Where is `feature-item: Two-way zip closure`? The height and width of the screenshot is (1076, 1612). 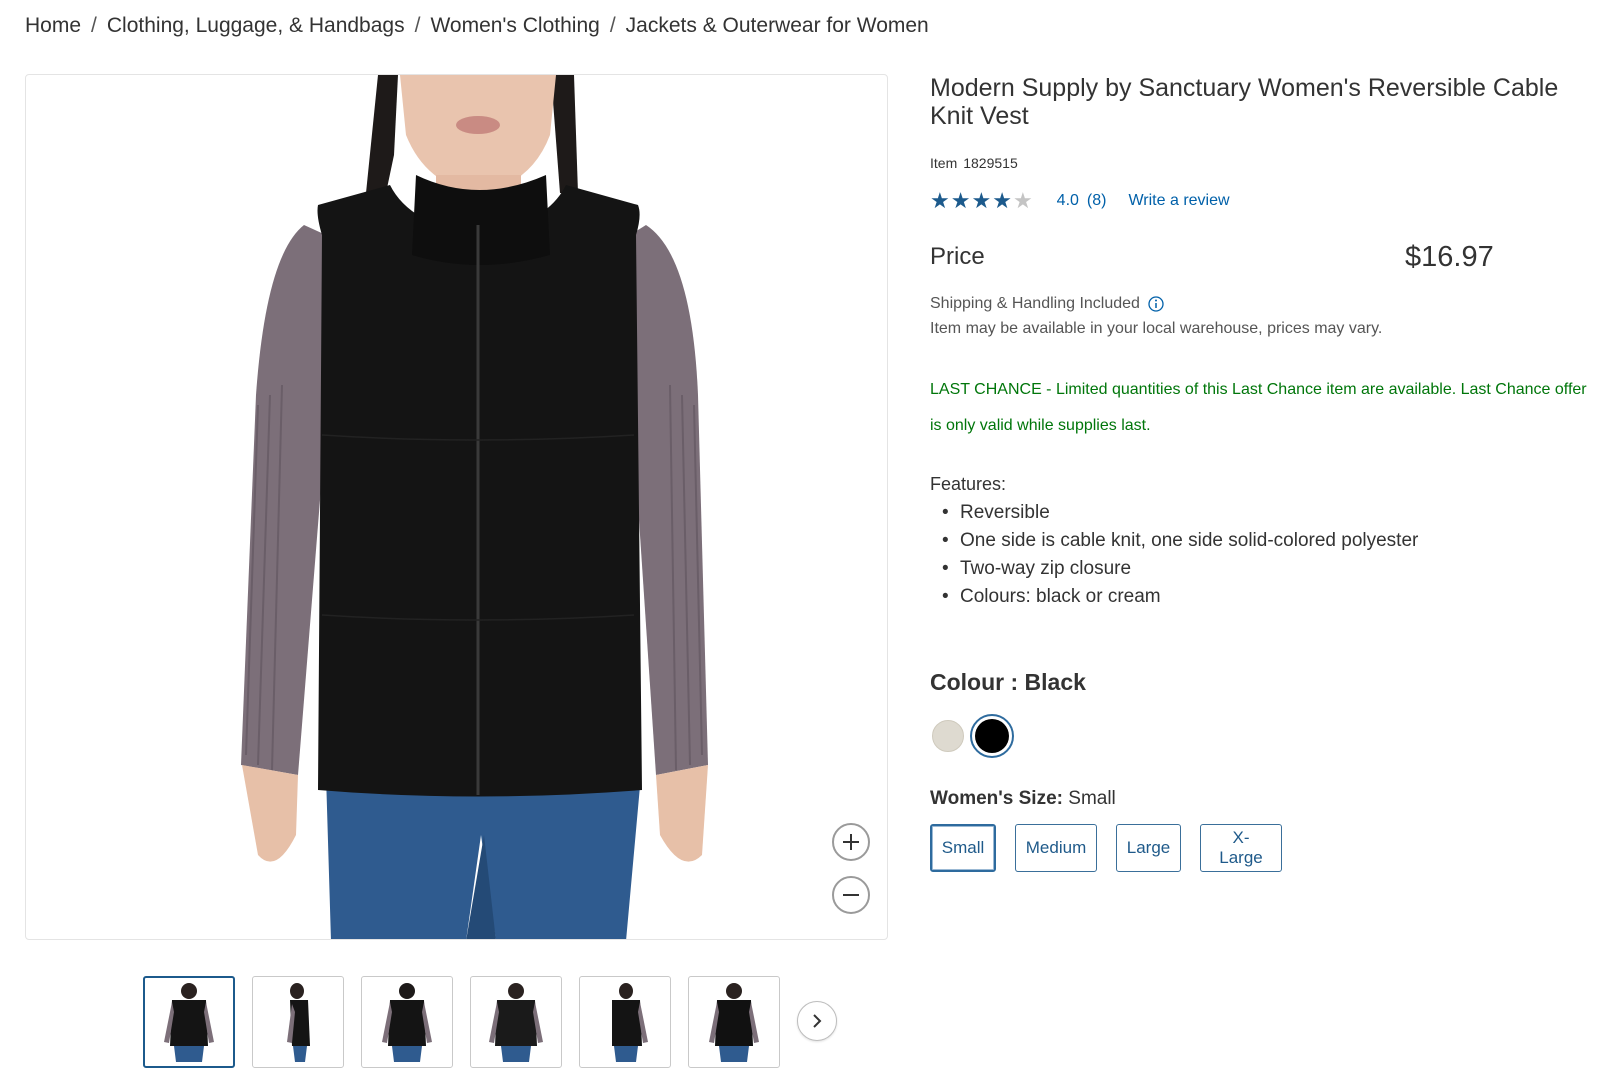 feature-item: Two-way zip closure is located at coordinates (1262, 569).